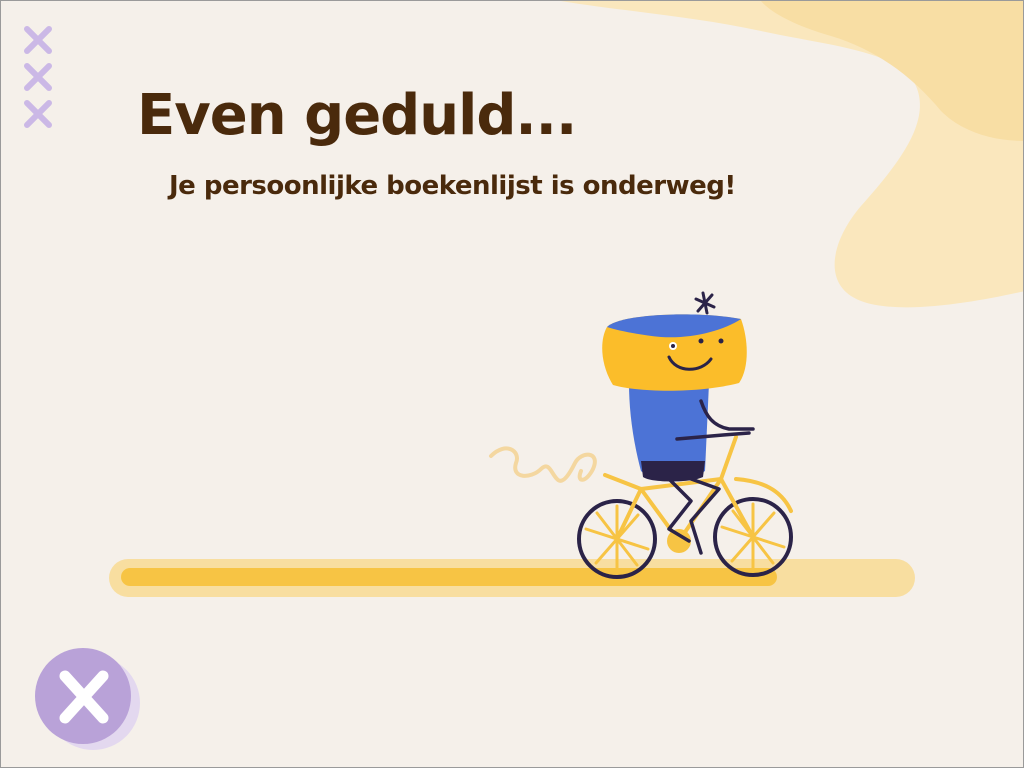 Image resolution: width=1024 pixels, height=768 pixels. I want to click on cyclist-mascot-icon, so click(685, 435).